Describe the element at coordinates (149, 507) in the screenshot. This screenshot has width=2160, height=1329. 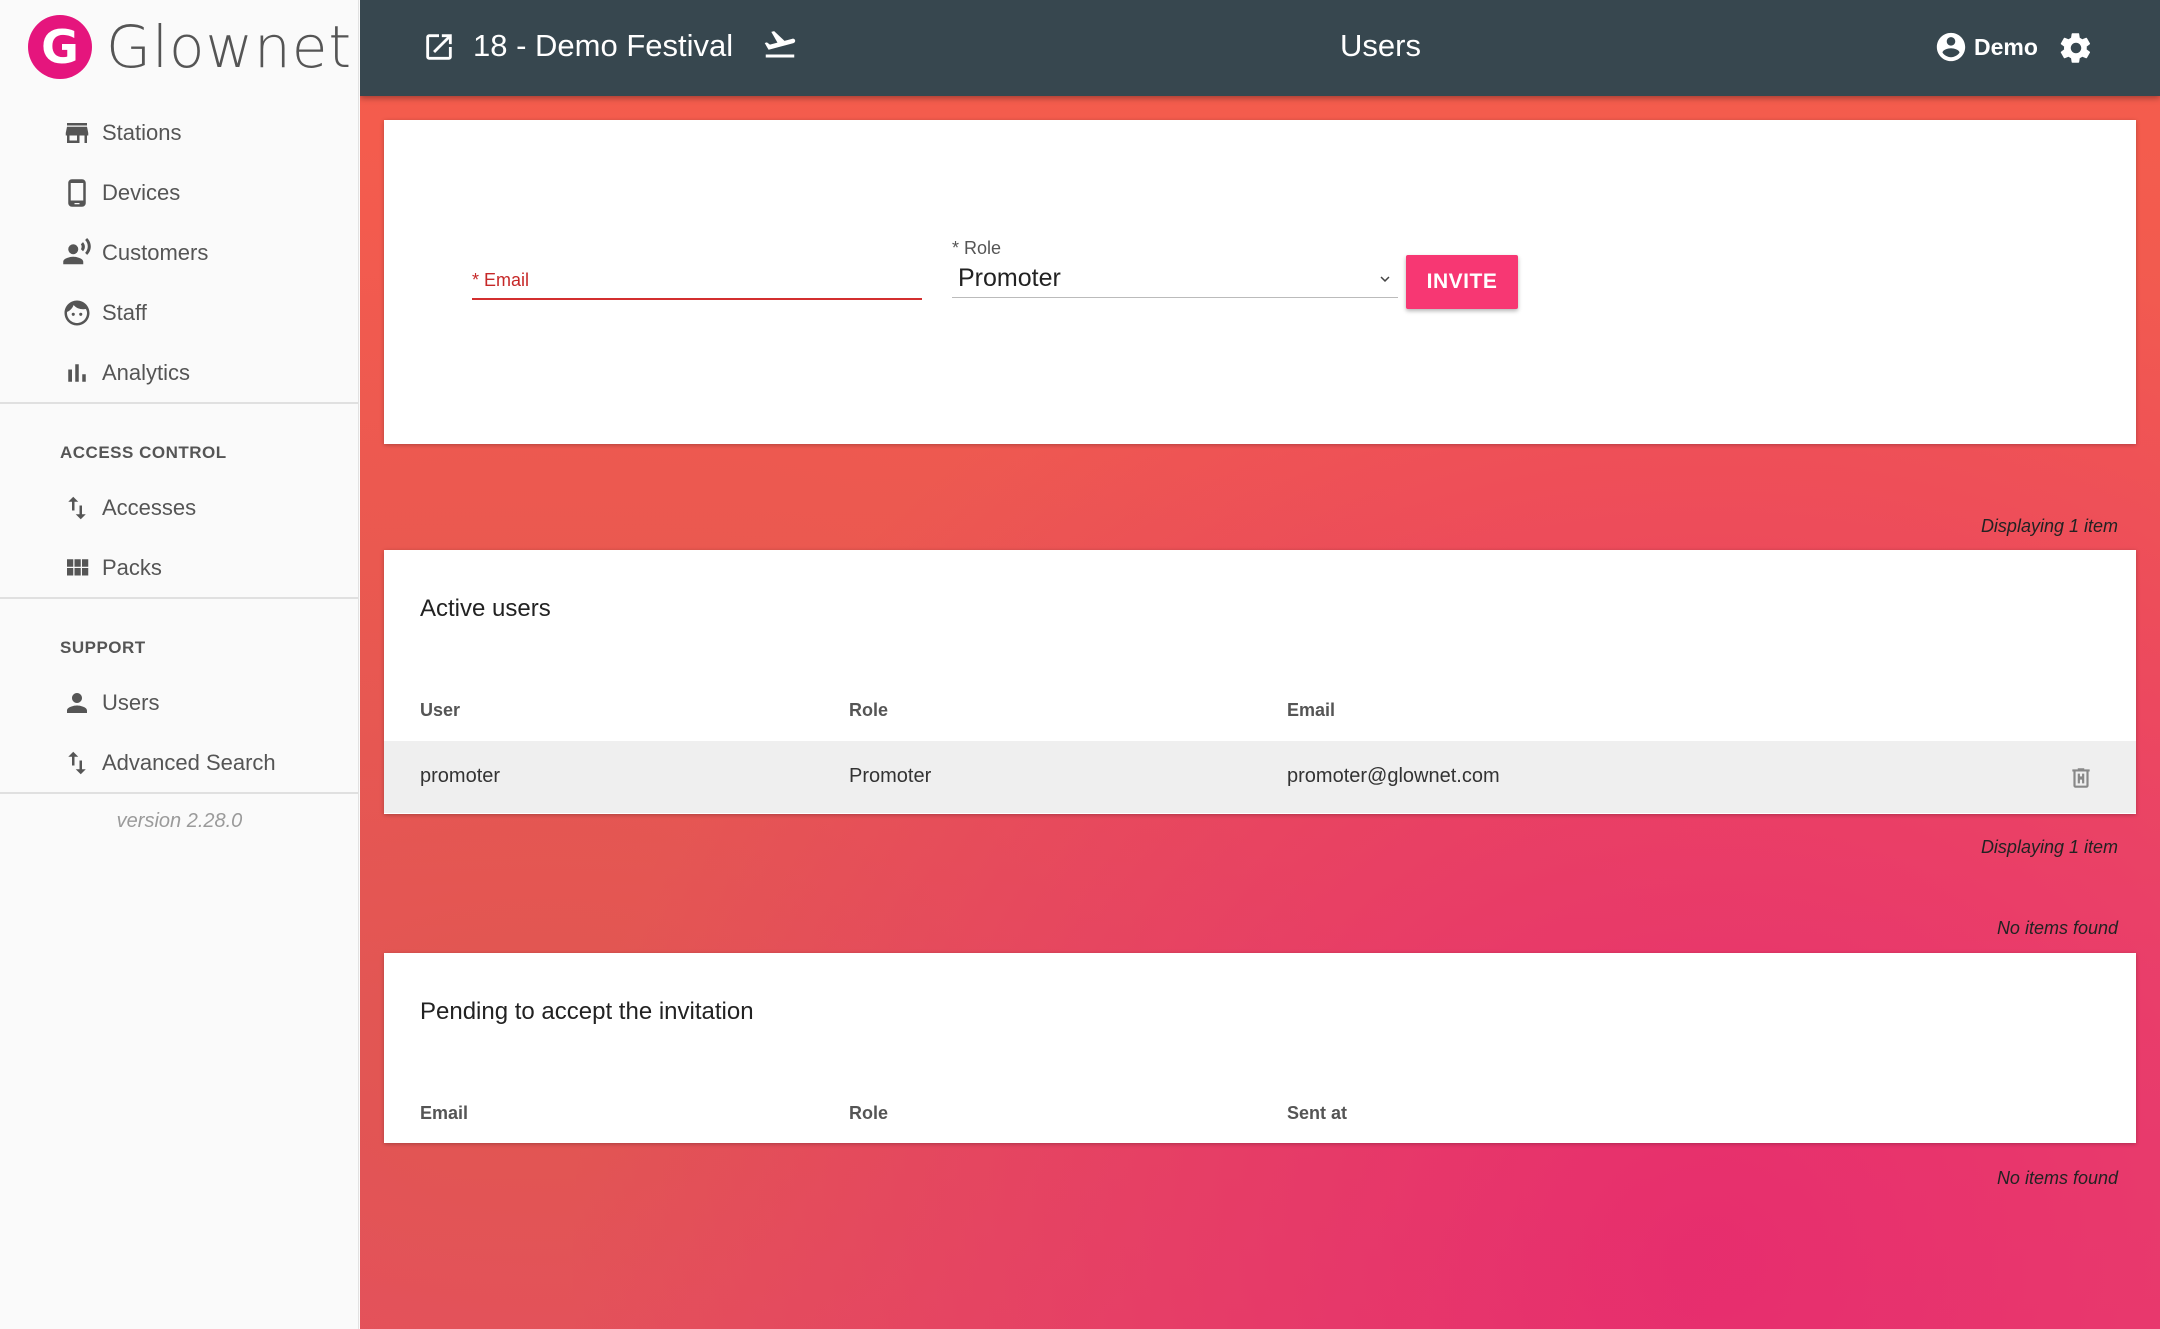
I see `sidebar-item-label: Accesses` at that location.